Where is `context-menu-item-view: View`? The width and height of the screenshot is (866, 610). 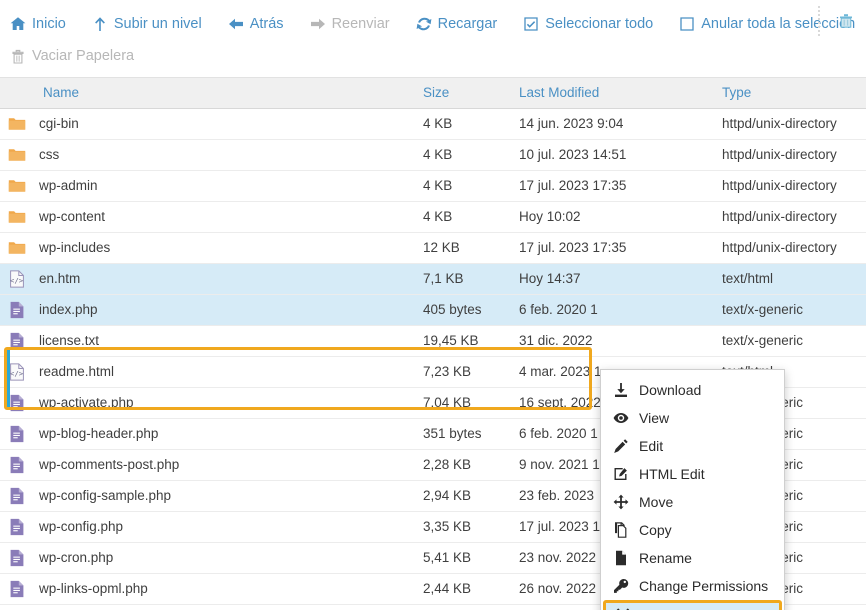 context-menu-item-view: View is located at coordinates (692, 418).